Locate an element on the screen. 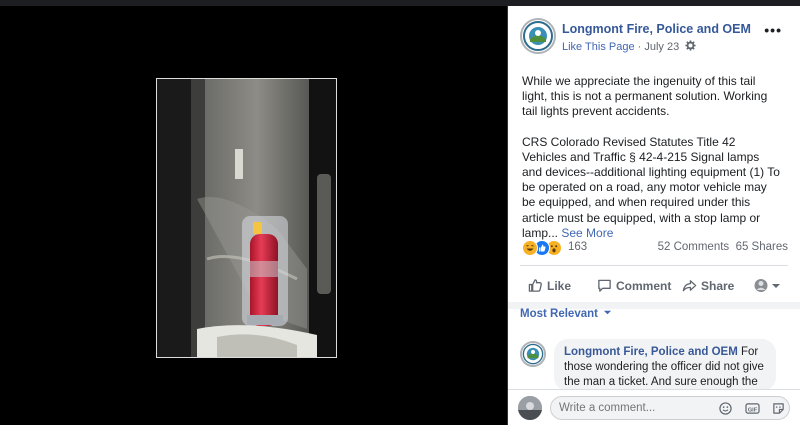 The height and width of the screenshot is (425, 800). more-options-button: ••• is located at coordinates (773, 30).